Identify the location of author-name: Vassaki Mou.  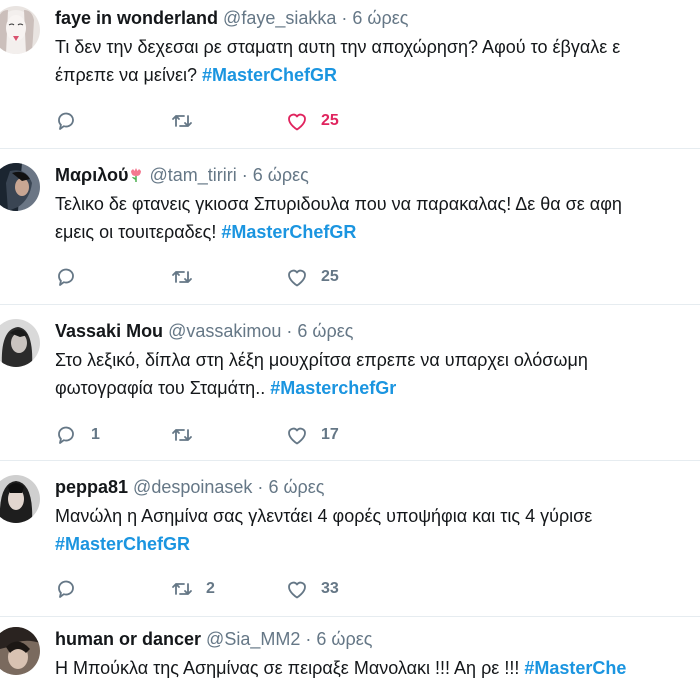
(109, 331).